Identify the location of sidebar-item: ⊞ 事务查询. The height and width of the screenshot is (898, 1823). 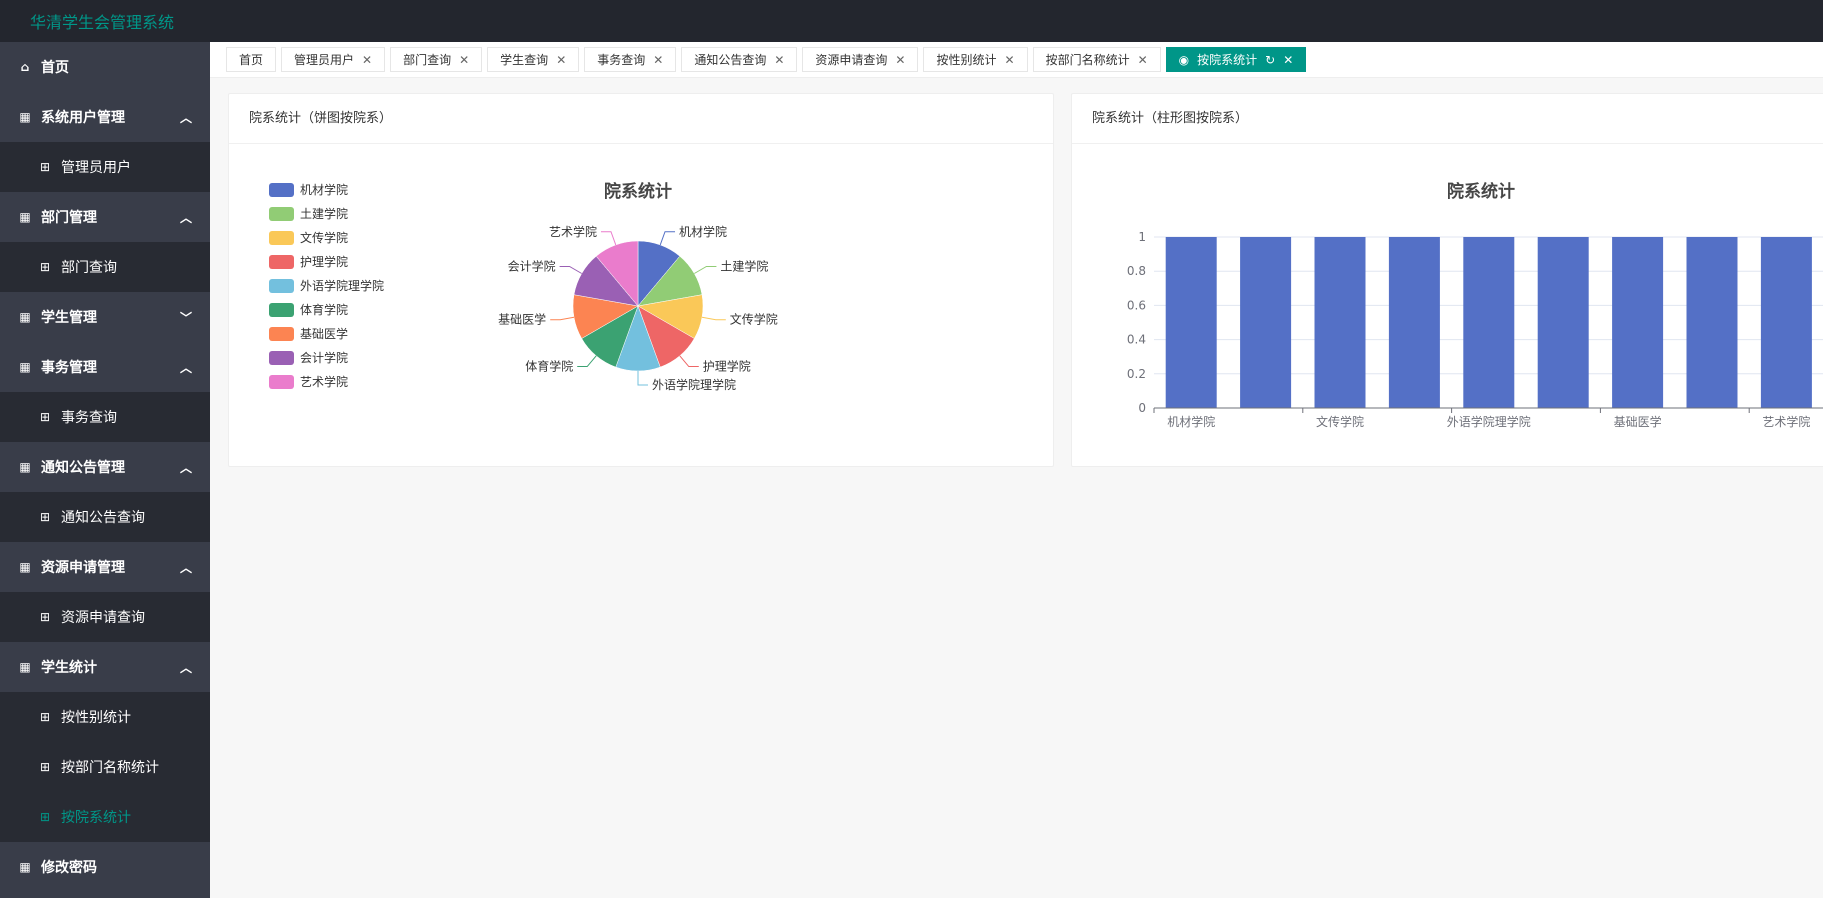
(105, 417).